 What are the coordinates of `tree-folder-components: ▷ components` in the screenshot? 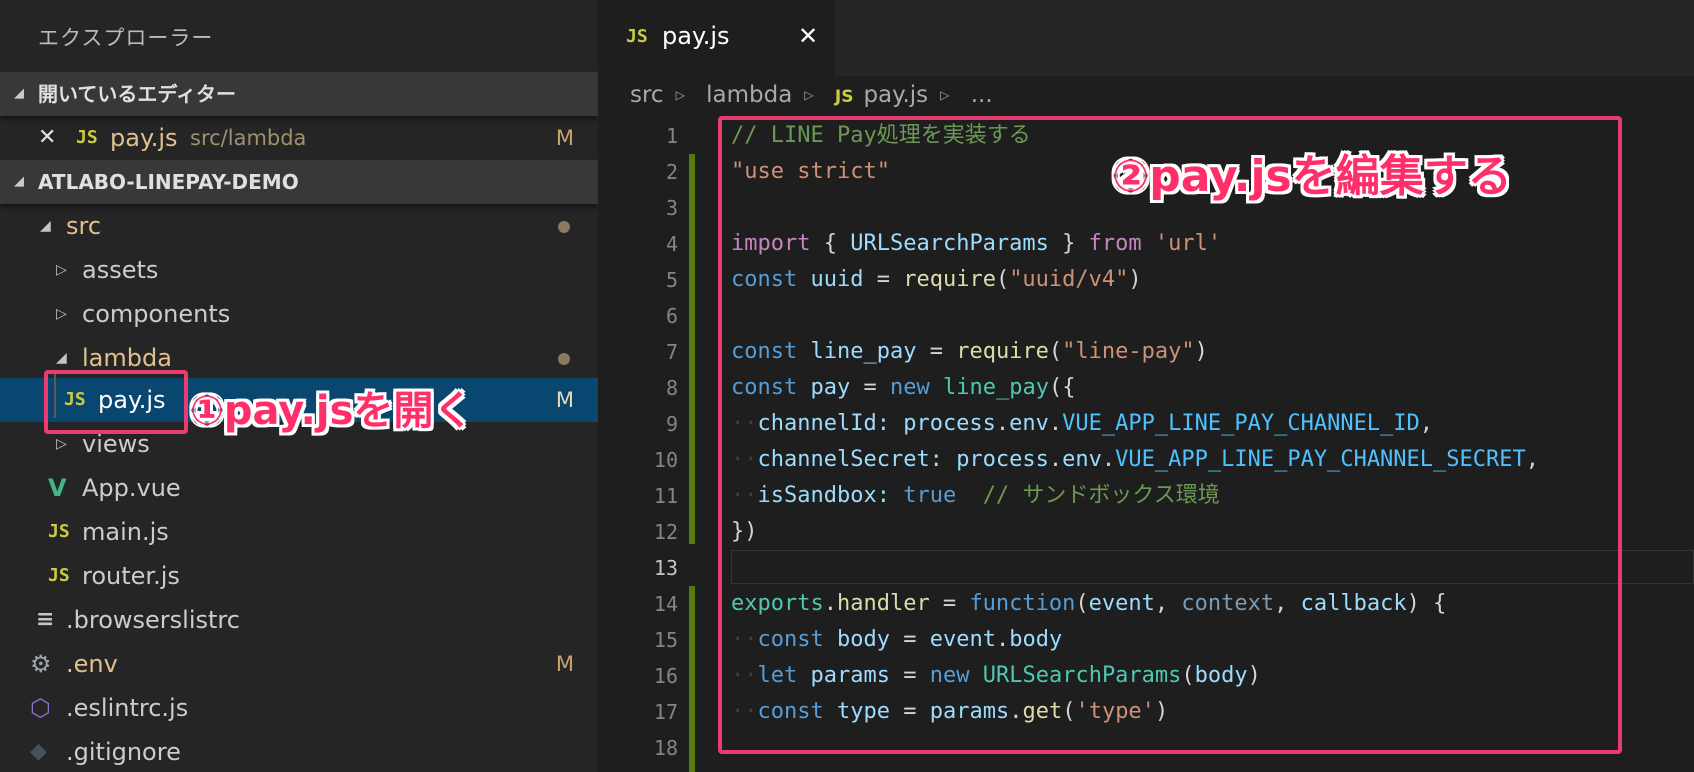 It's located at (299, 314).